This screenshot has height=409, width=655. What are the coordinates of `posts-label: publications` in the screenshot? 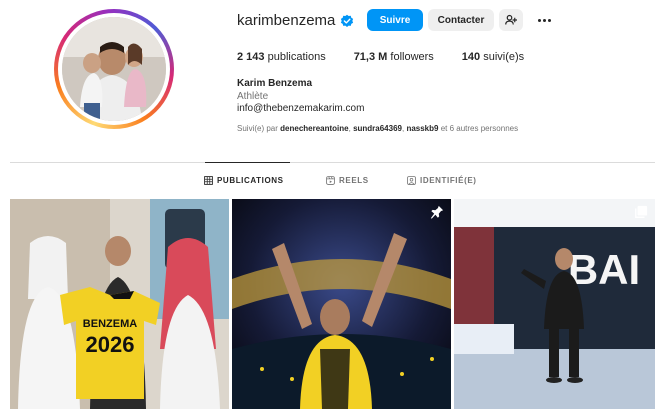 It's located at (296, 57).